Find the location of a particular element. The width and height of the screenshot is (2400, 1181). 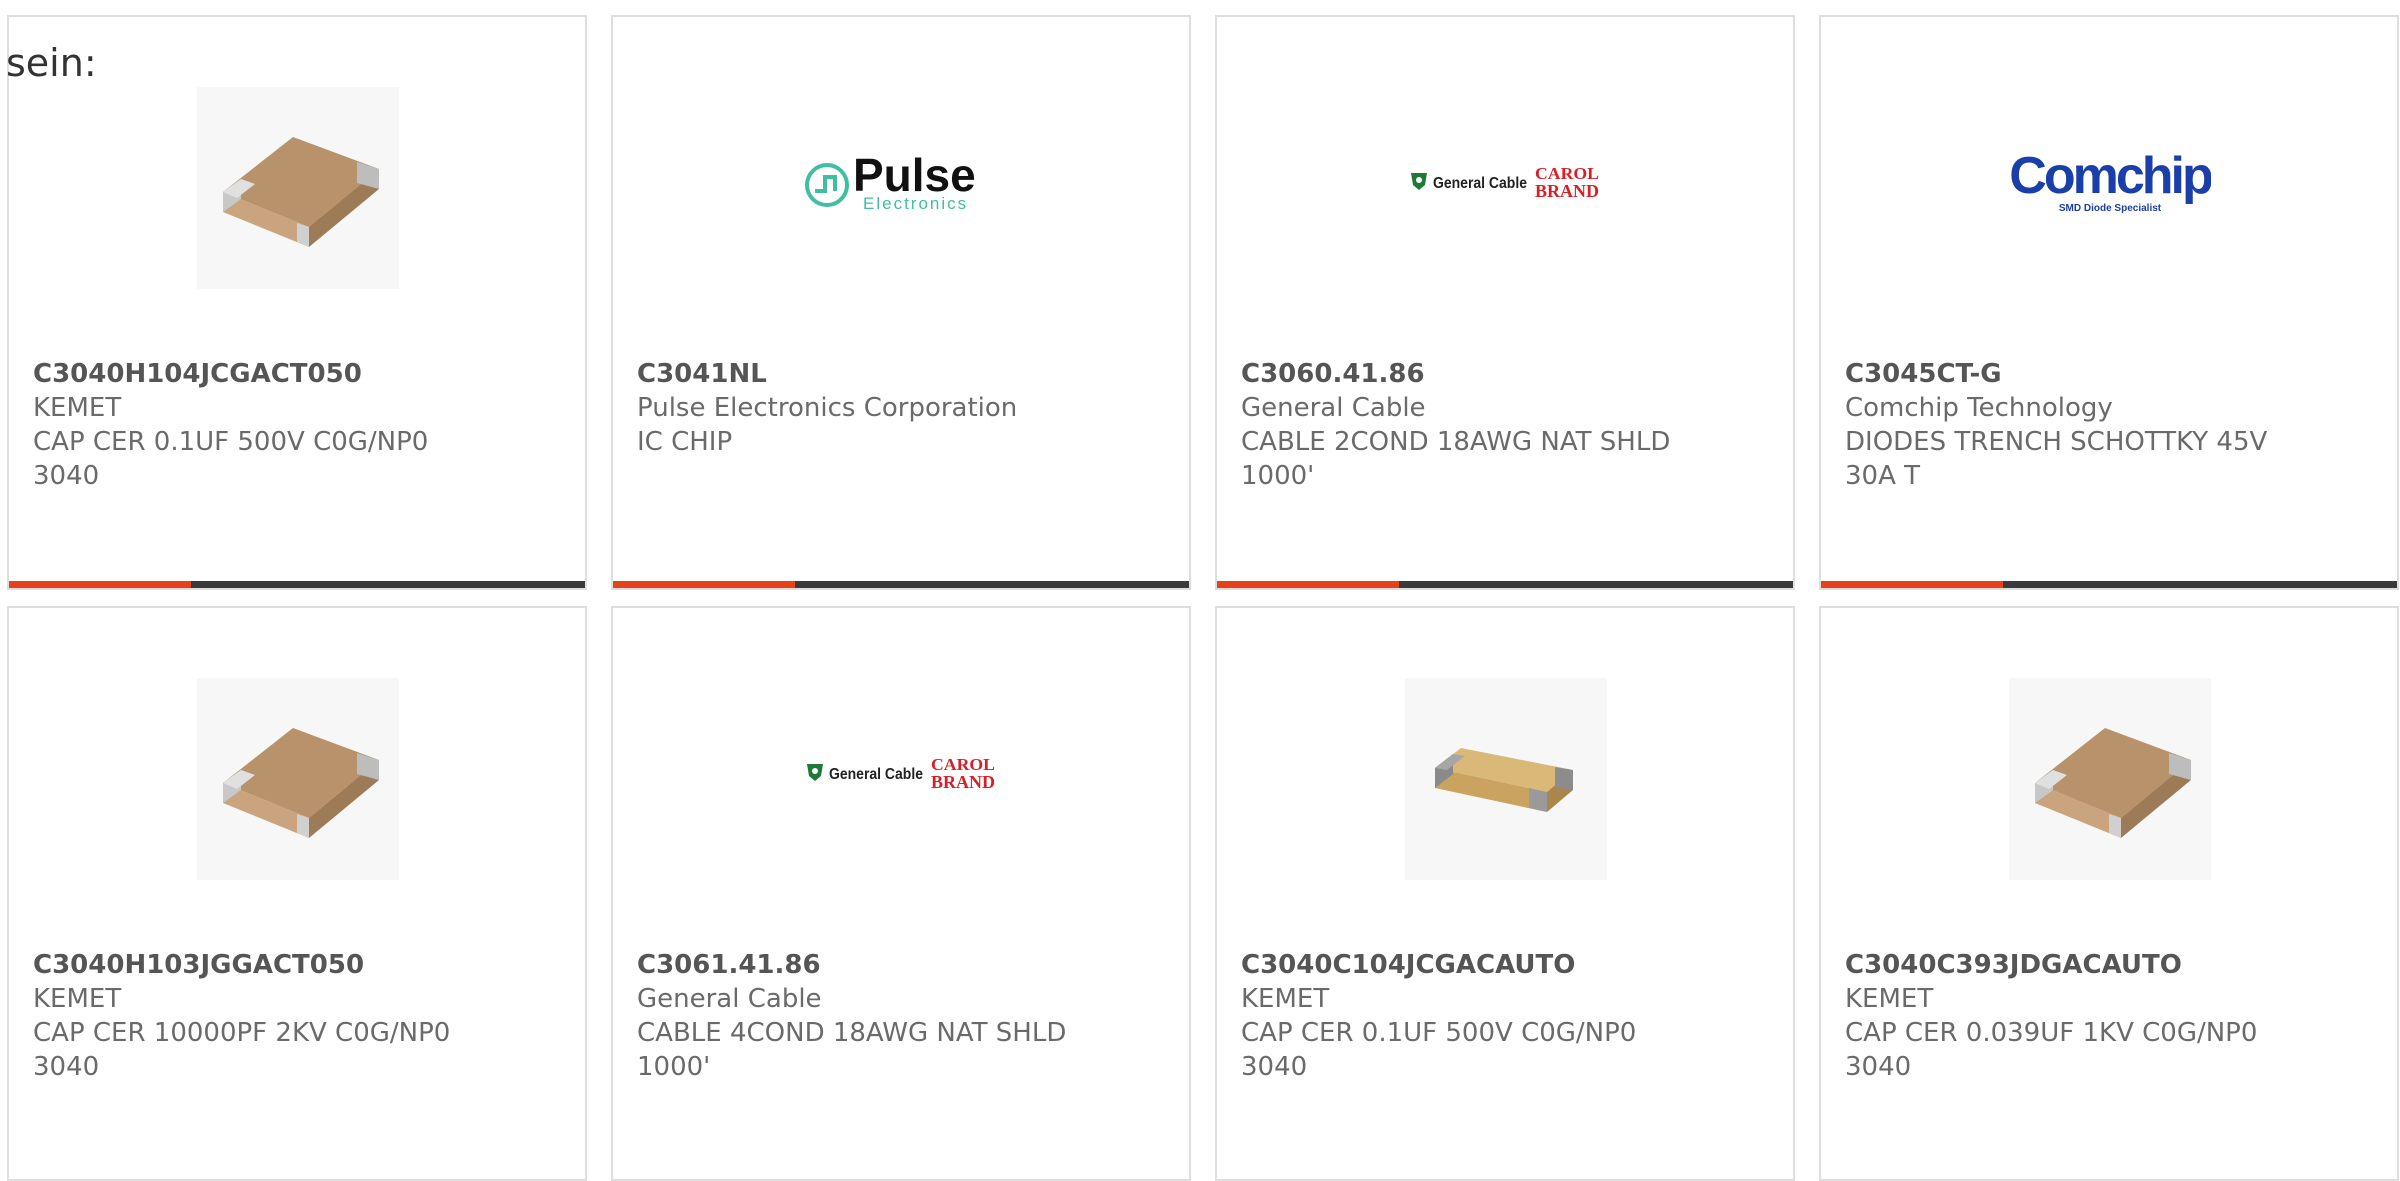

part-number: C3040H104JCGACT050 is located at coordinates (253, 374).